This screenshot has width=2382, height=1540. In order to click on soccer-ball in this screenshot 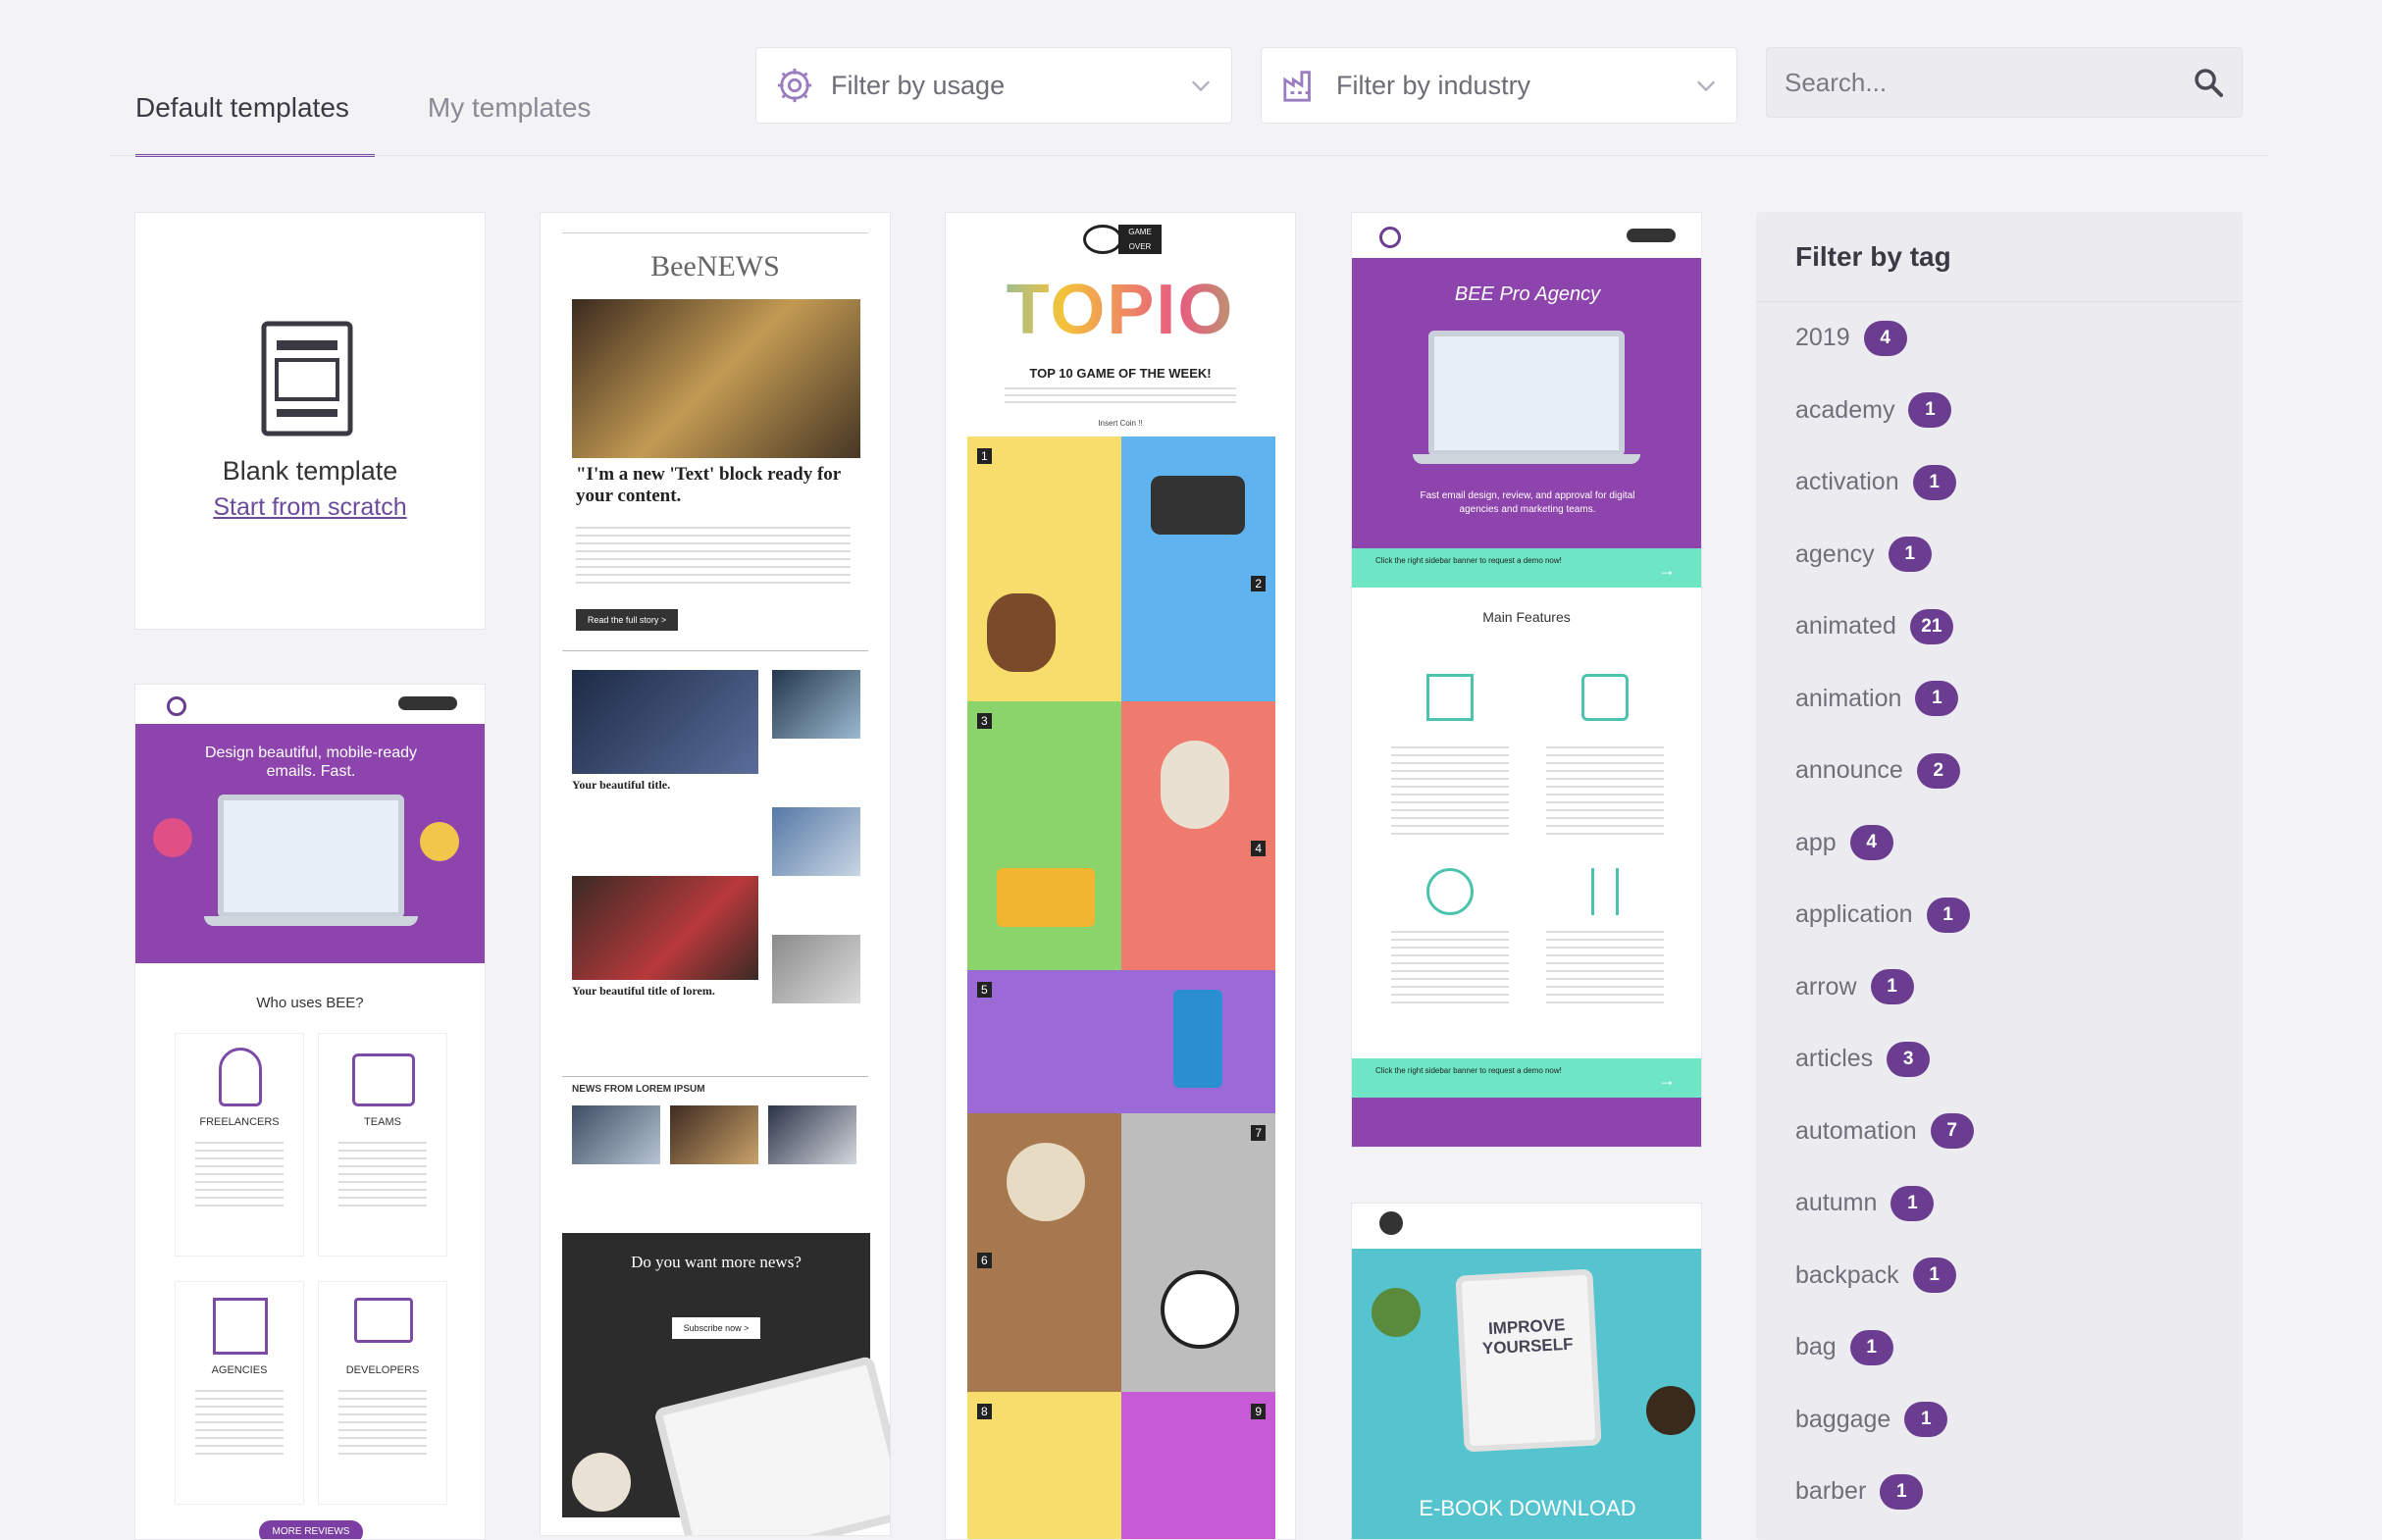, I will do `click(1200, 1309)`.